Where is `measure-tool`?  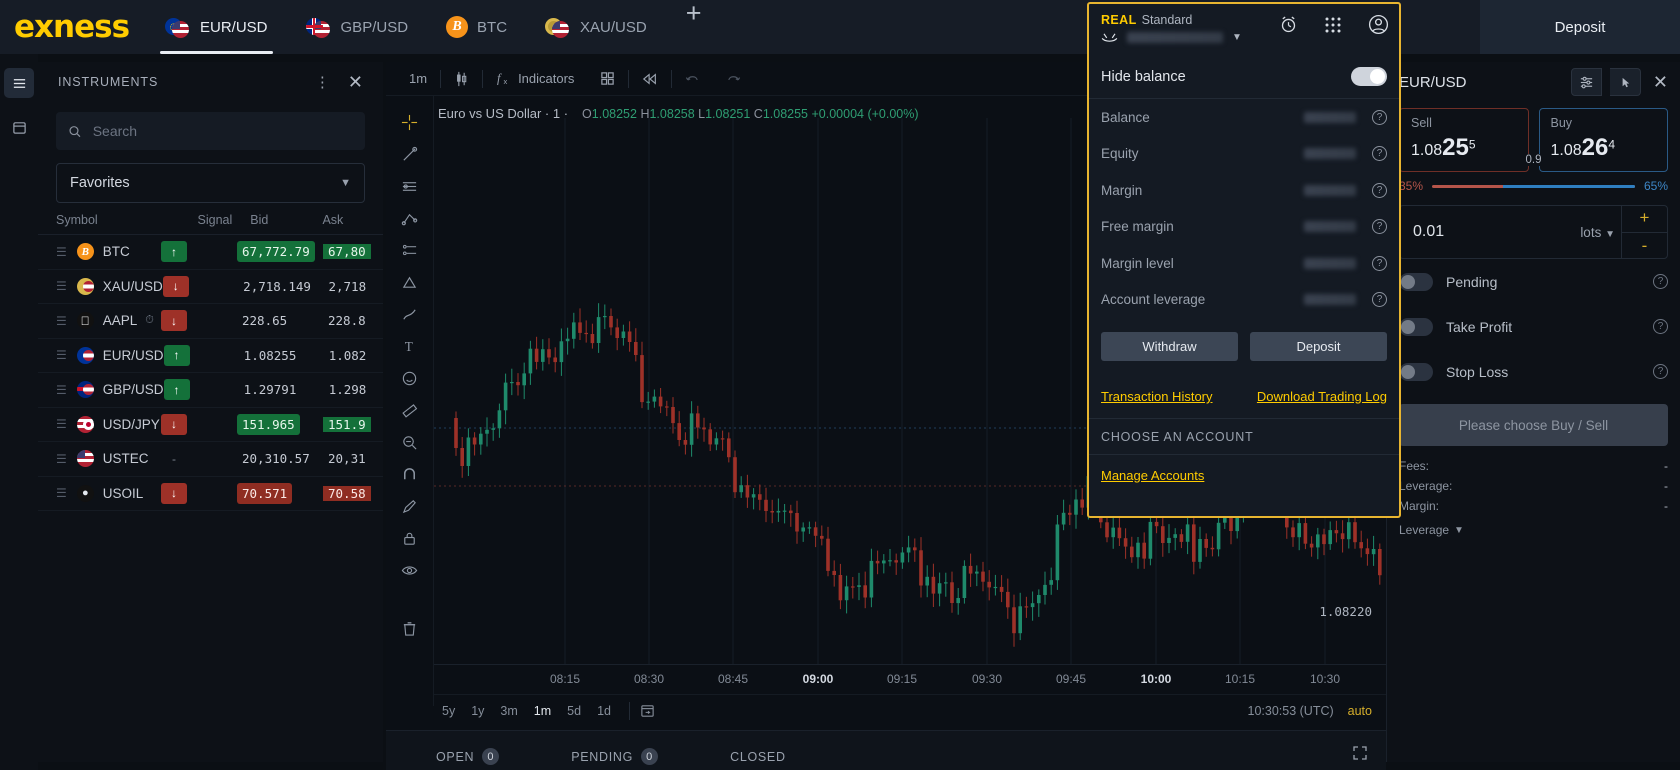 measure-tool is located at coordinates (410, 410).